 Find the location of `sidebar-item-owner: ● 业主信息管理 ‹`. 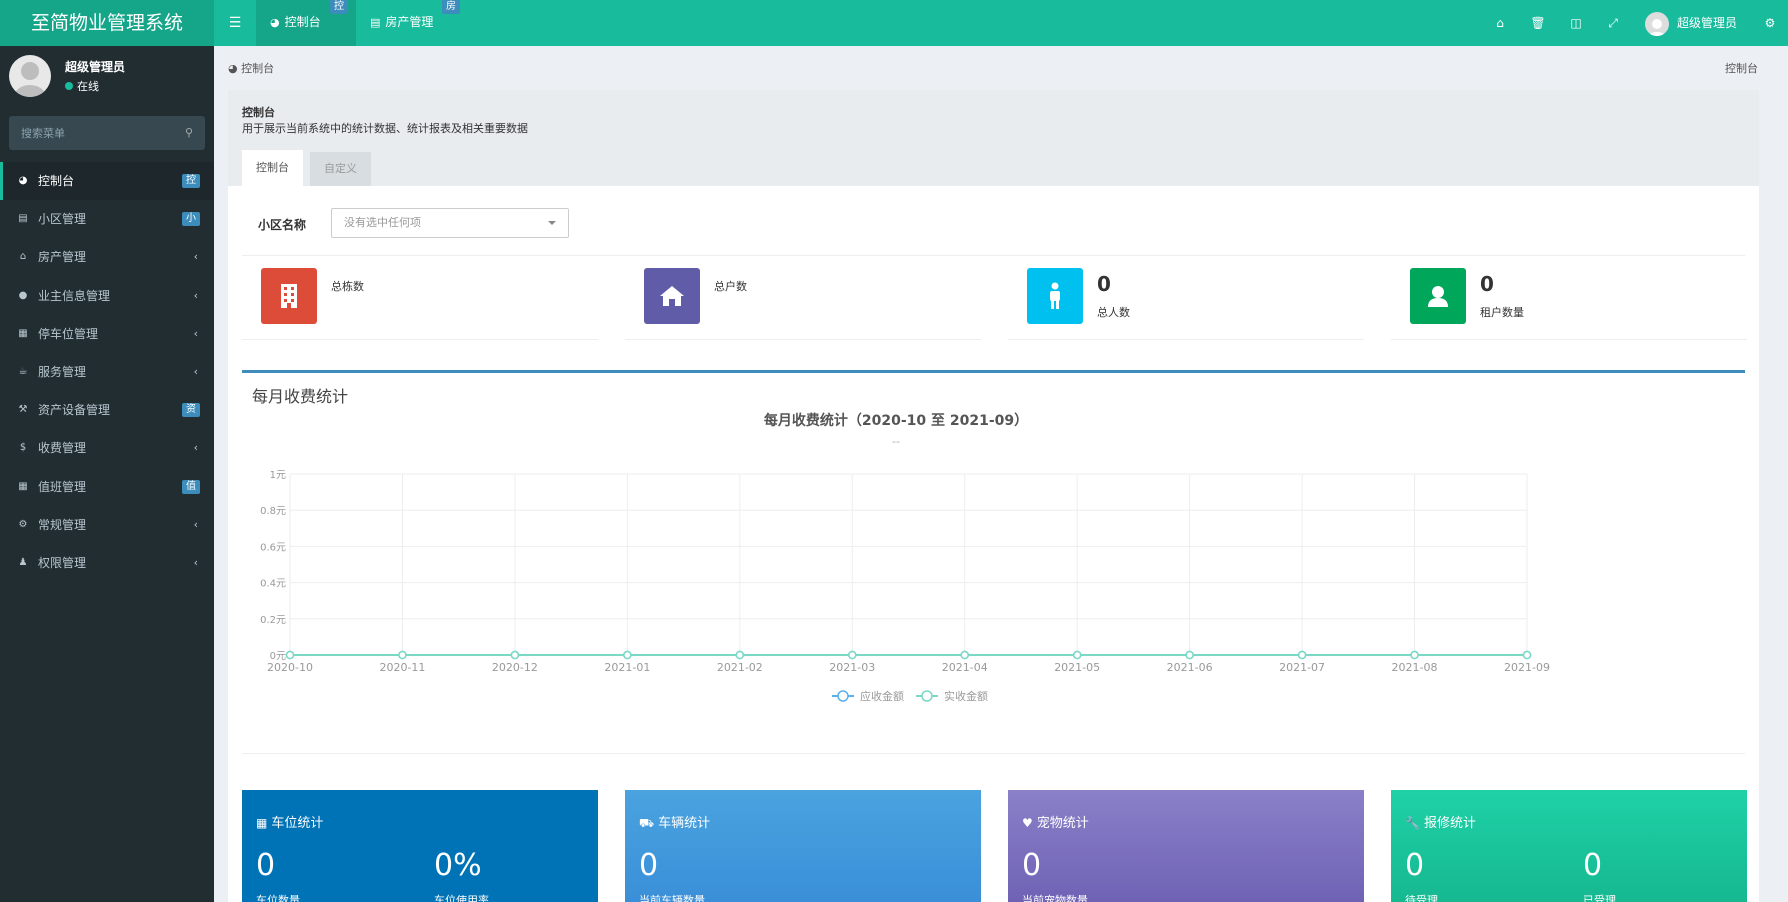

sidebar-item-owner: ● 业主信息管理 ‹ is located at coordinates (107, 296).